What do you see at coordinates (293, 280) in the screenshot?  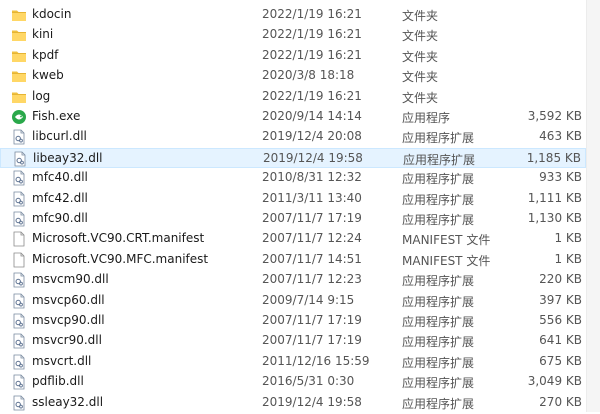 I see `file-row: msvcm90.dll 2007/11/7 12:23 应用程序扩展 220 KB` at bounding box center [293, 280].